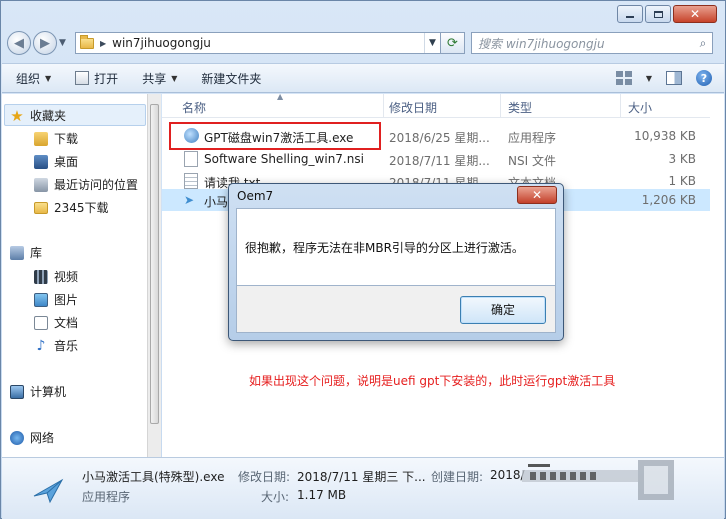 This screenshot has height=519, width=726. What do you see at coordinates (717, 275) in the screenshot?
I see `file-list-scrollbar` at bounding box center [717, 275].